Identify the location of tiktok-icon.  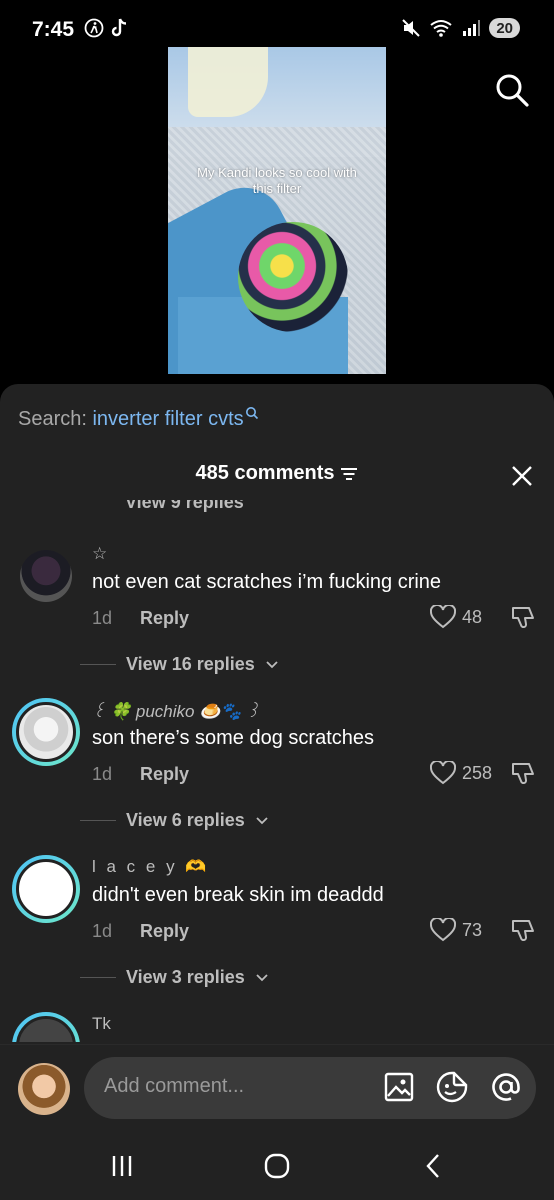
(119, 27).